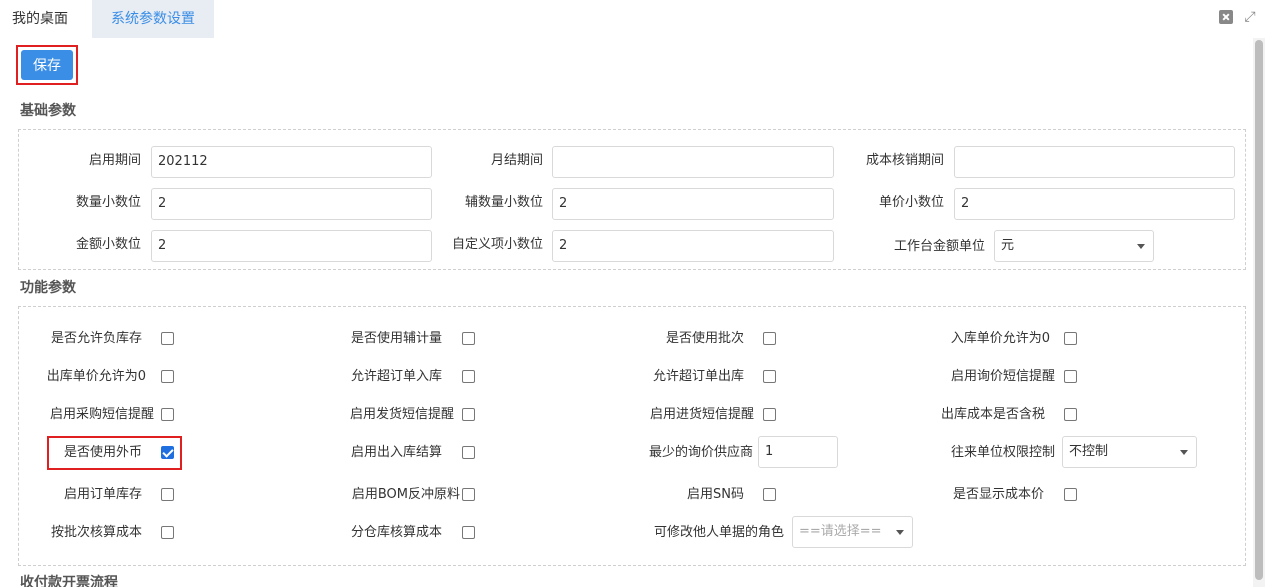  I want to click on in-out-settle-checkbox, so click(468, 452).